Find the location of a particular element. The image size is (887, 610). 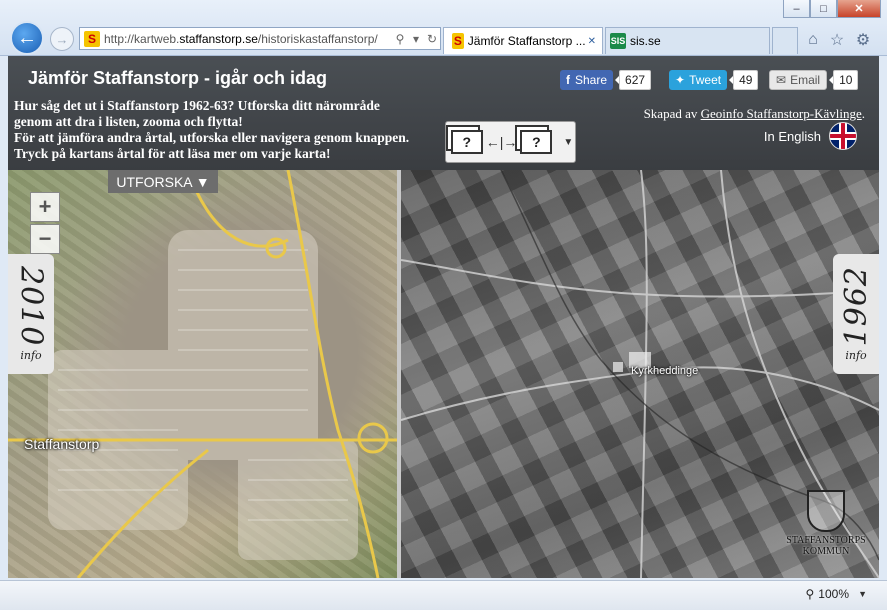

arrow-left-icon: ← is located at coordinates (27, 37).